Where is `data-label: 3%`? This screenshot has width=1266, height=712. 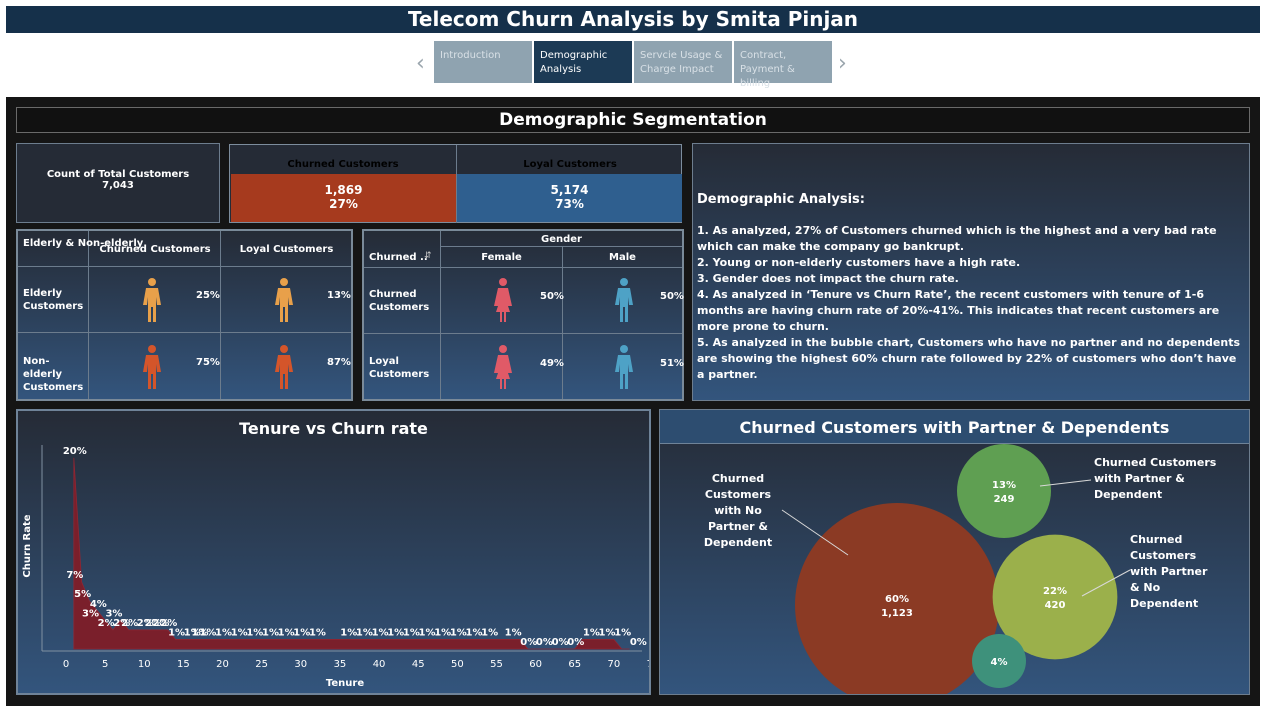
data-label: 3% is located at coordinates (90, 613).